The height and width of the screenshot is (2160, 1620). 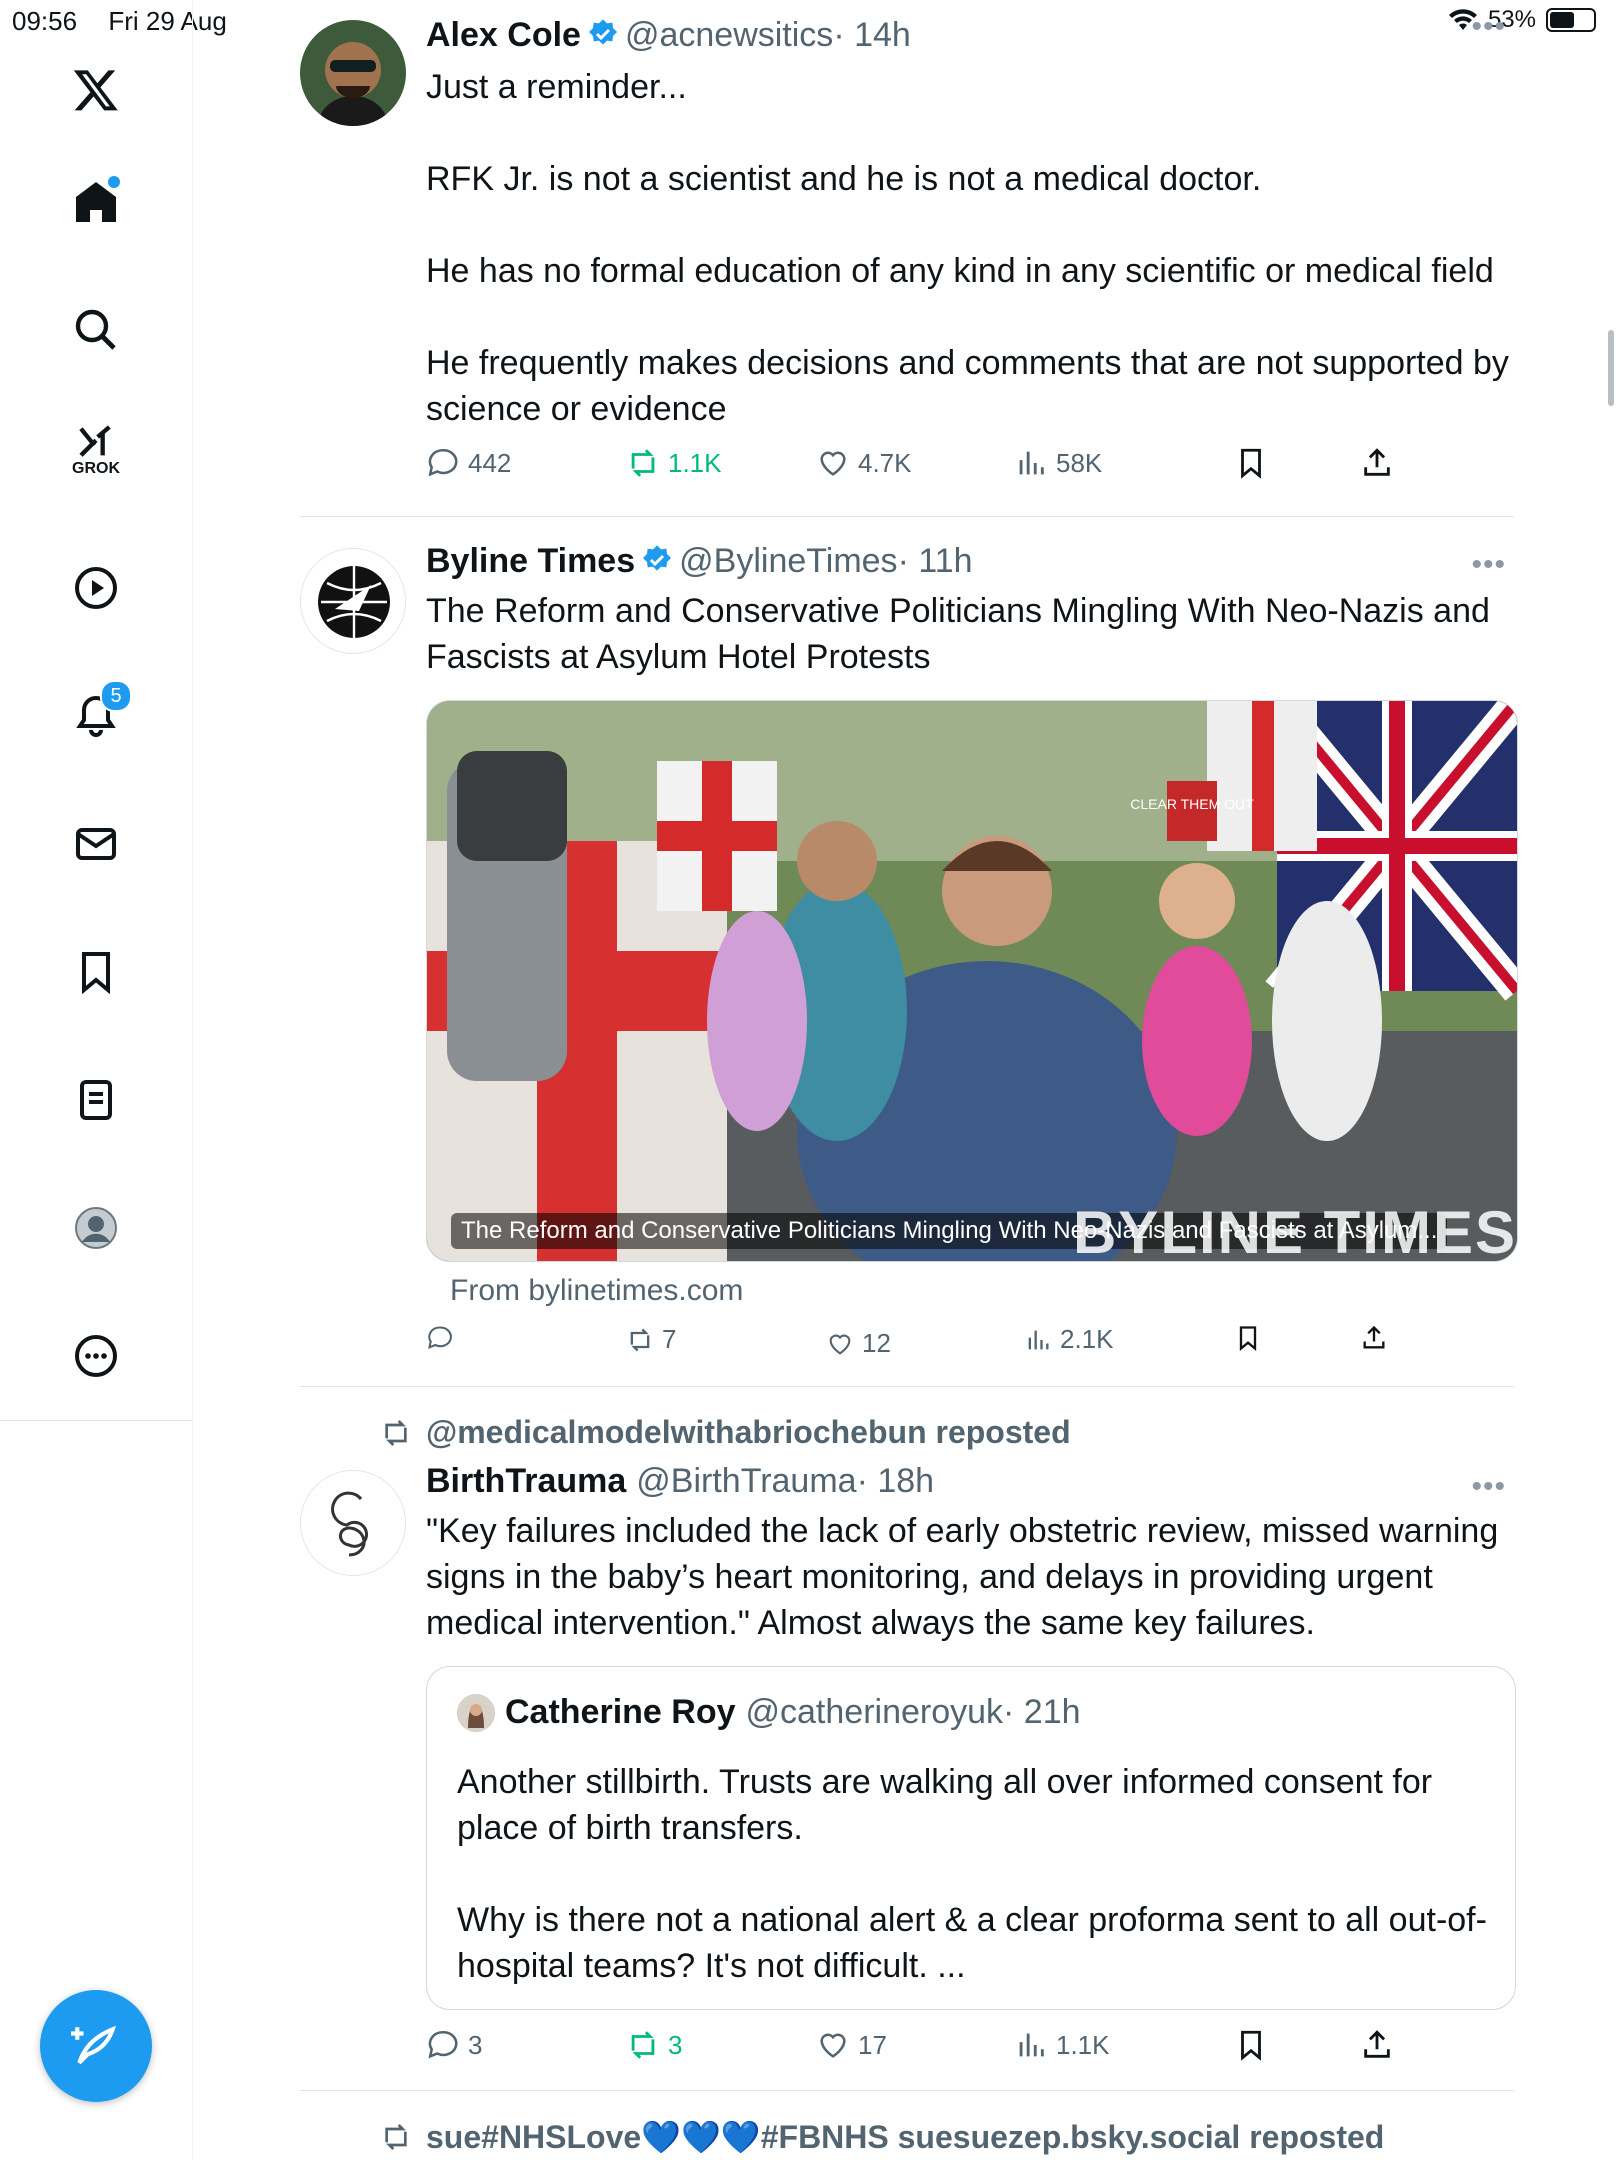 What do you see at coordinates (620, 1712) in the screenshot?
I see `quoted-author-name: Catherine Roy` at bounding box center [620, 1712].